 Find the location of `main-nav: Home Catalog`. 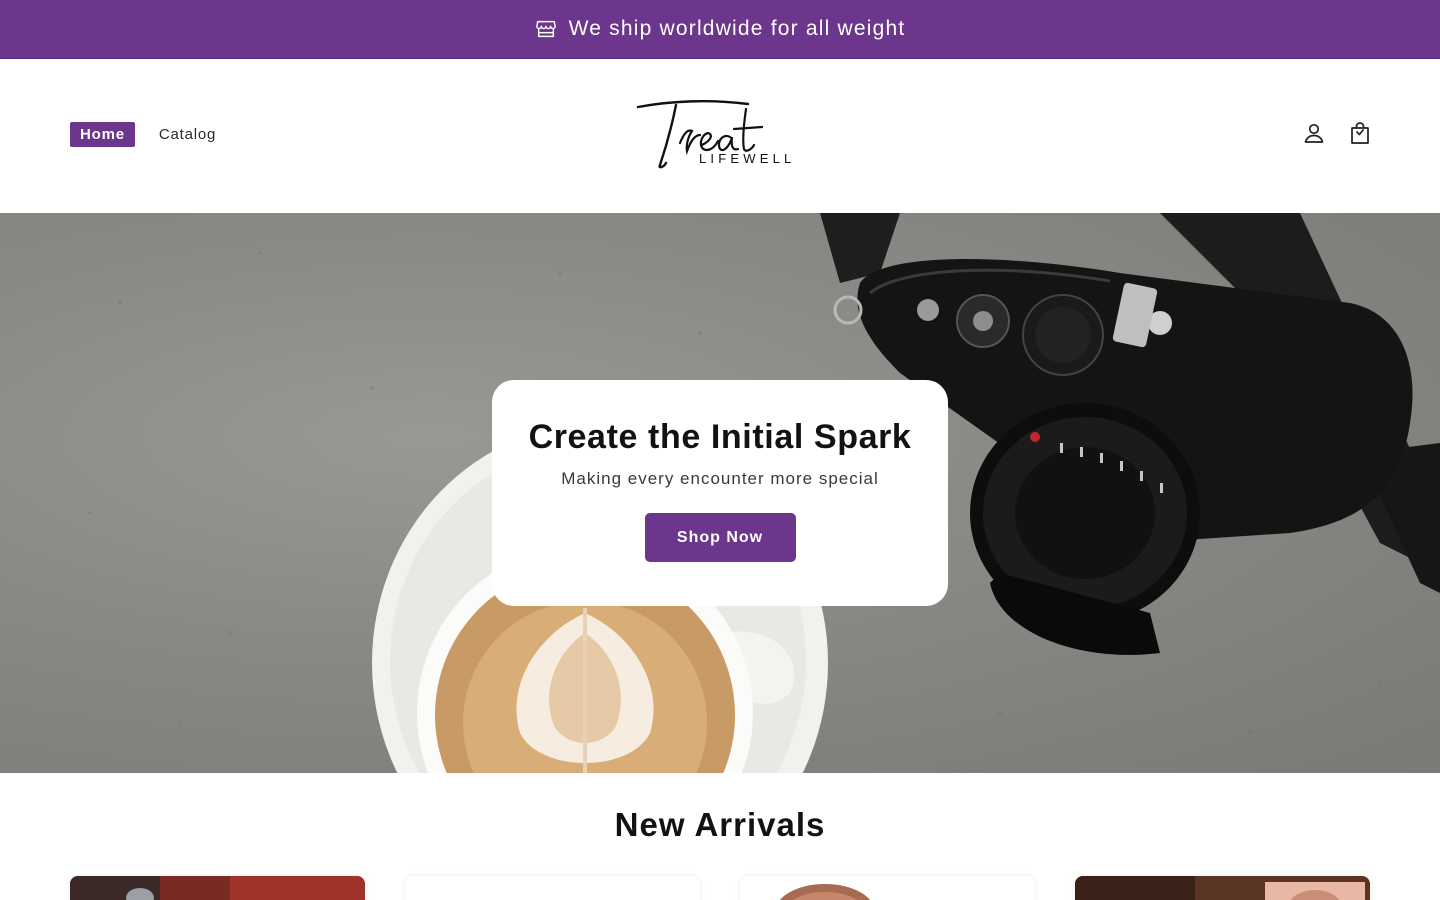

main-nav: Home Catalog is located at coordinates (143, 134).